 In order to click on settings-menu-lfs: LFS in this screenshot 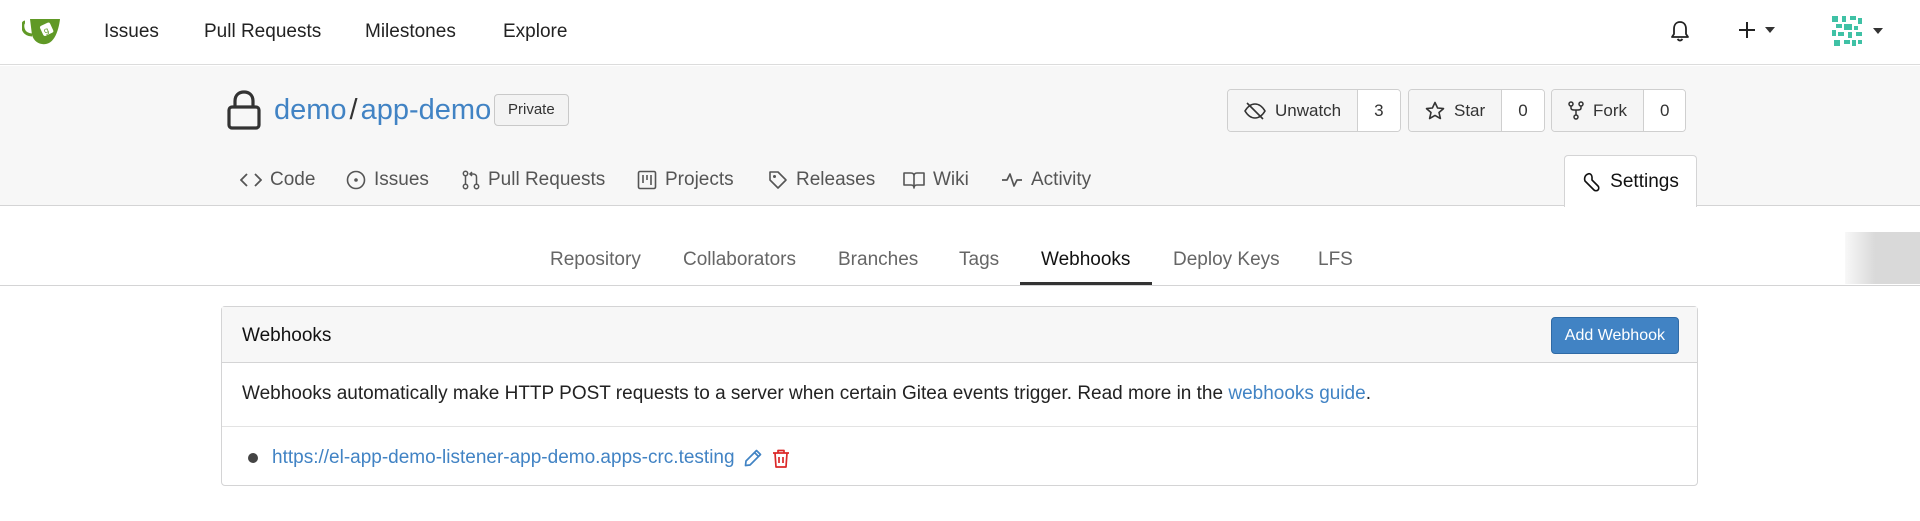, I will do `click(1335, 260)`.